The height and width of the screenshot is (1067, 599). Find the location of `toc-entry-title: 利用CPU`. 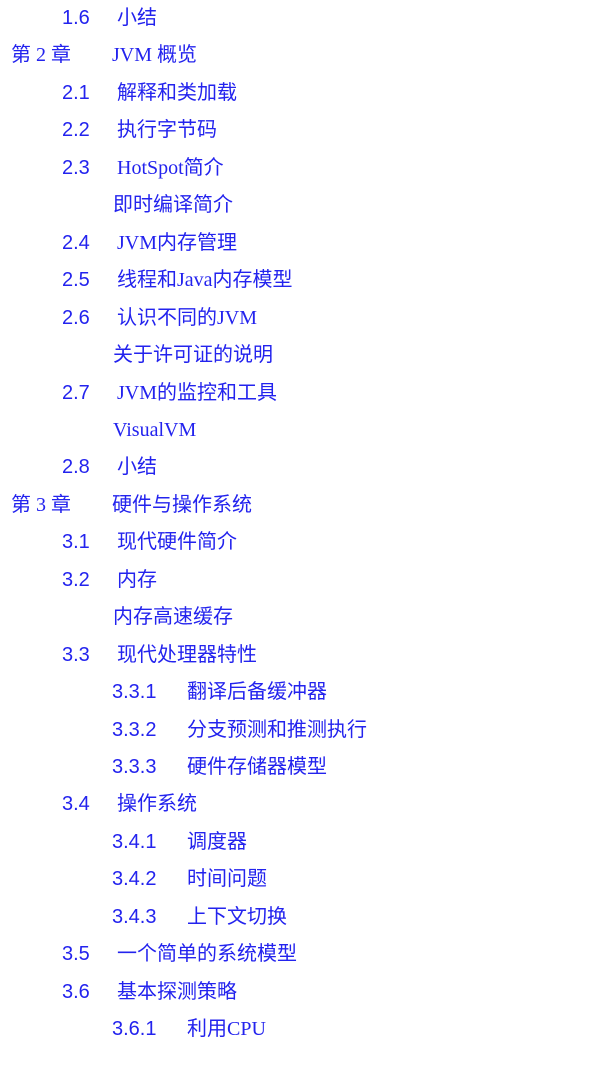

toc-entry-title: 利用CPU is located at coordinates (226, 1029).